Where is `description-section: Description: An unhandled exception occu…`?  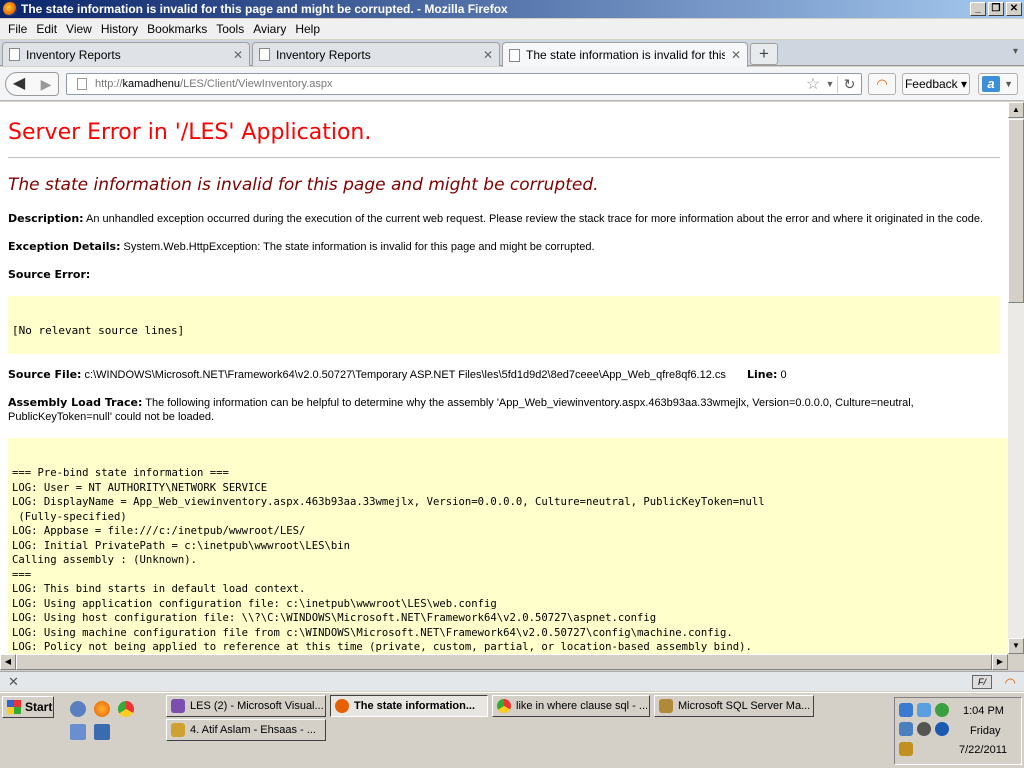 description-section: Description: An unhandled exception occu… is located at coordinates (508, 219).